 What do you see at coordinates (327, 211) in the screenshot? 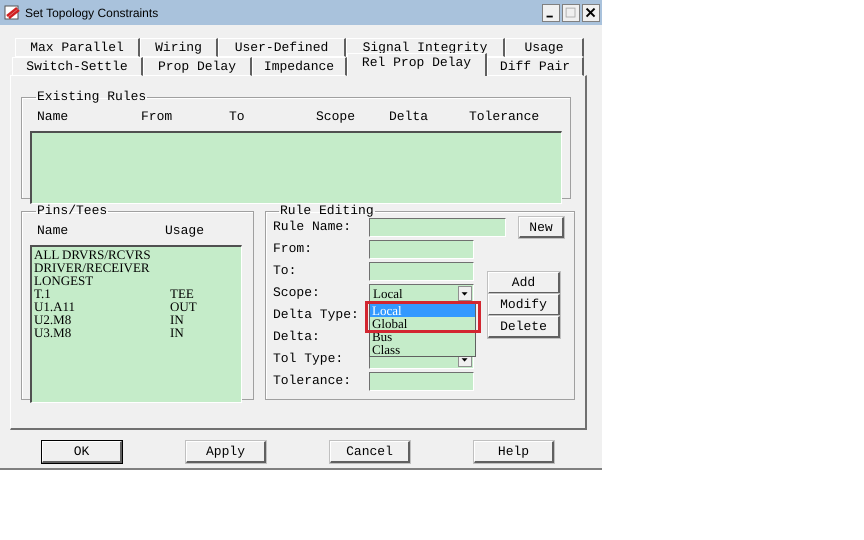
I see `group-title: Rule Editing` at bounding box center [327, 211].